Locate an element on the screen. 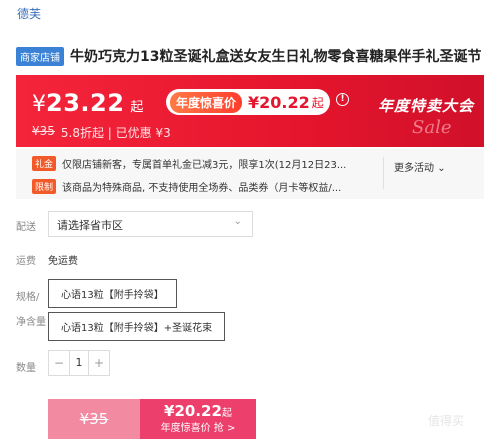 This screenshot has width=500, height=444. current-price: ¥ 23.22 起 is located at coordinates (87, 103).